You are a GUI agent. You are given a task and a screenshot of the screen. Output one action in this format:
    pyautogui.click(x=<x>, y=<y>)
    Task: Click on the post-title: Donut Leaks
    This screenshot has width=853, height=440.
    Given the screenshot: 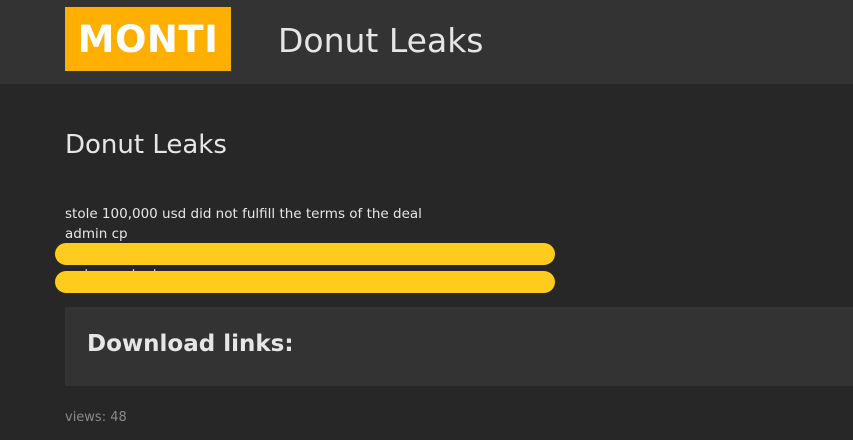 What is the action you would take?
    pyautogui.click(x=146, y=145)
    